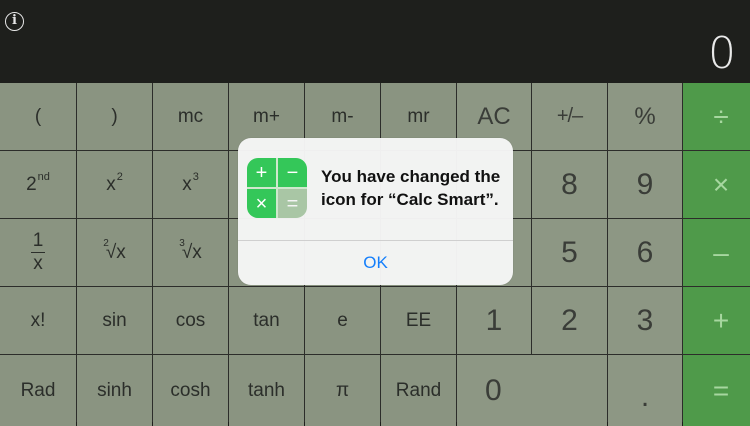  What do you see at coordinates (716, 390) in the screenshot?
I see `equals-key: =` at bounding box center [716, 390].